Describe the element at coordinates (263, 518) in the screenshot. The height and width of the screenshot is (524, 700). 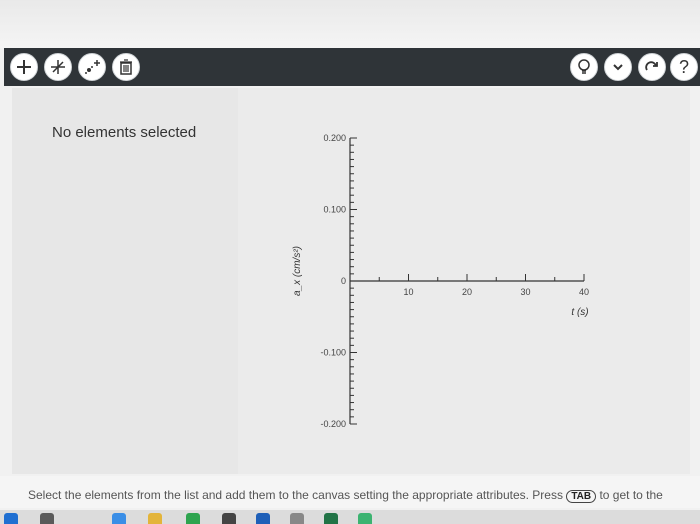
I see `mail-icon` at that location.